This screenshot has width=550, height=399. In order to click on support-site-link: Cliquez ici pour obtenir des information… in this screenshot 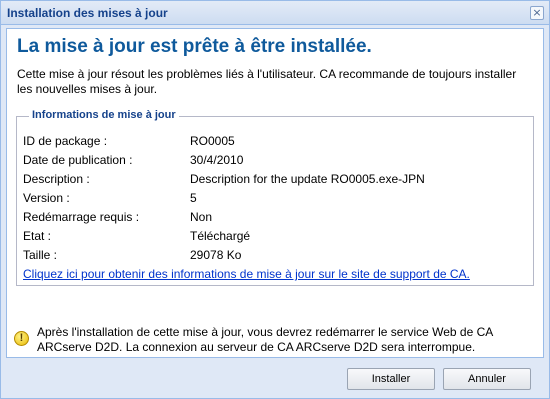, I will do `click(246, 274)`.